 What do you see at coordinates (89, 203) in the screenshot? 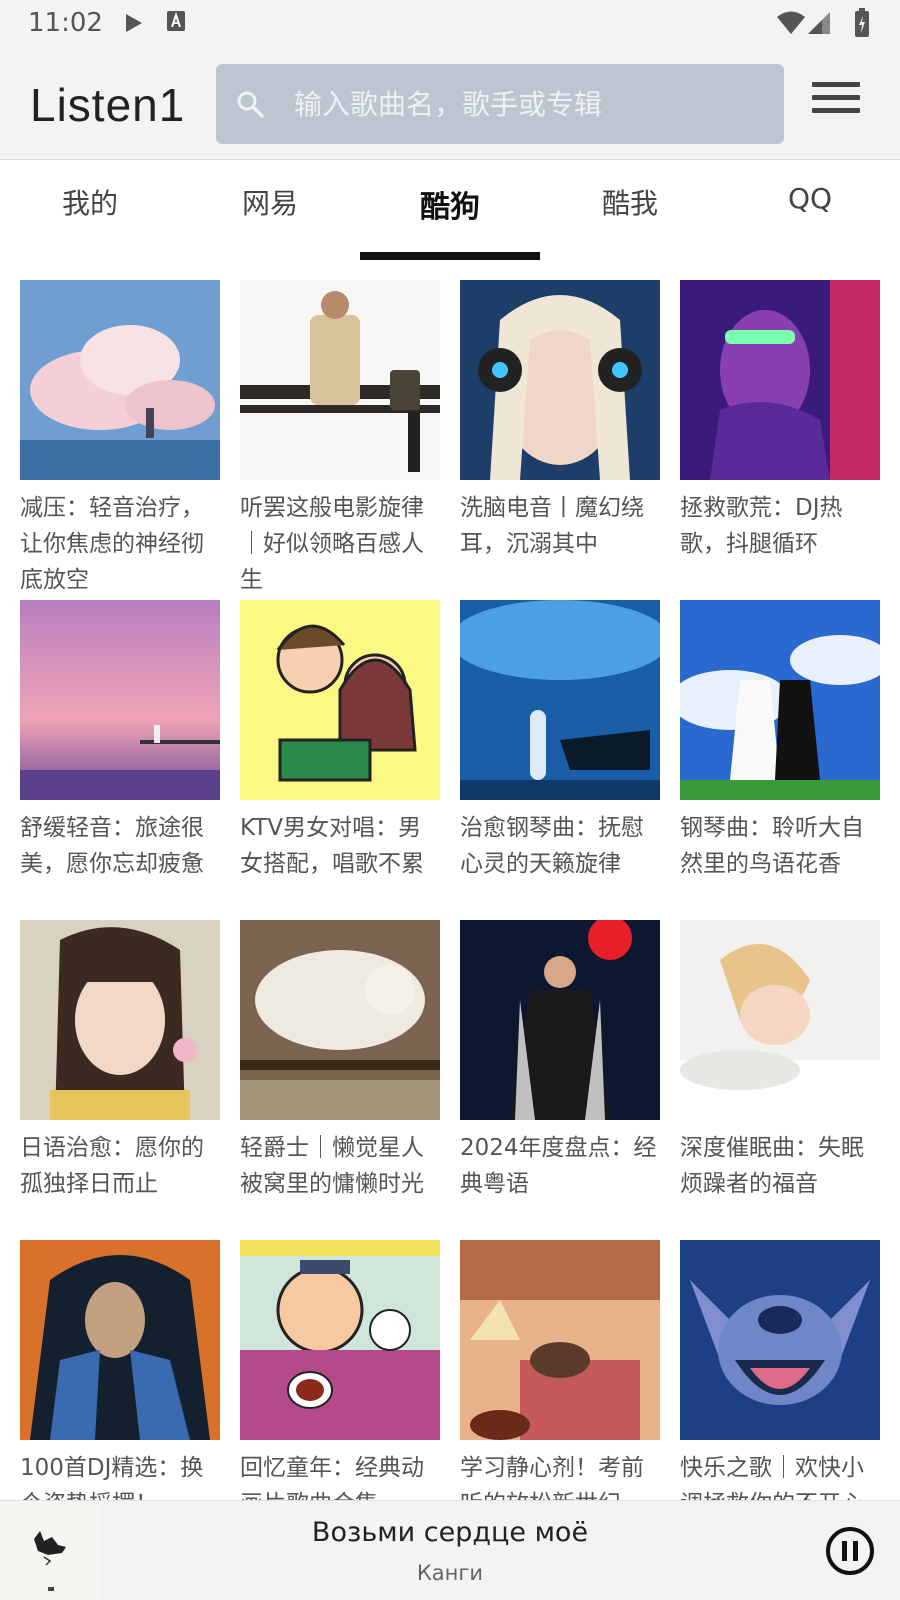
I see `tab-label: 我的` at bounding box center [89, 203].